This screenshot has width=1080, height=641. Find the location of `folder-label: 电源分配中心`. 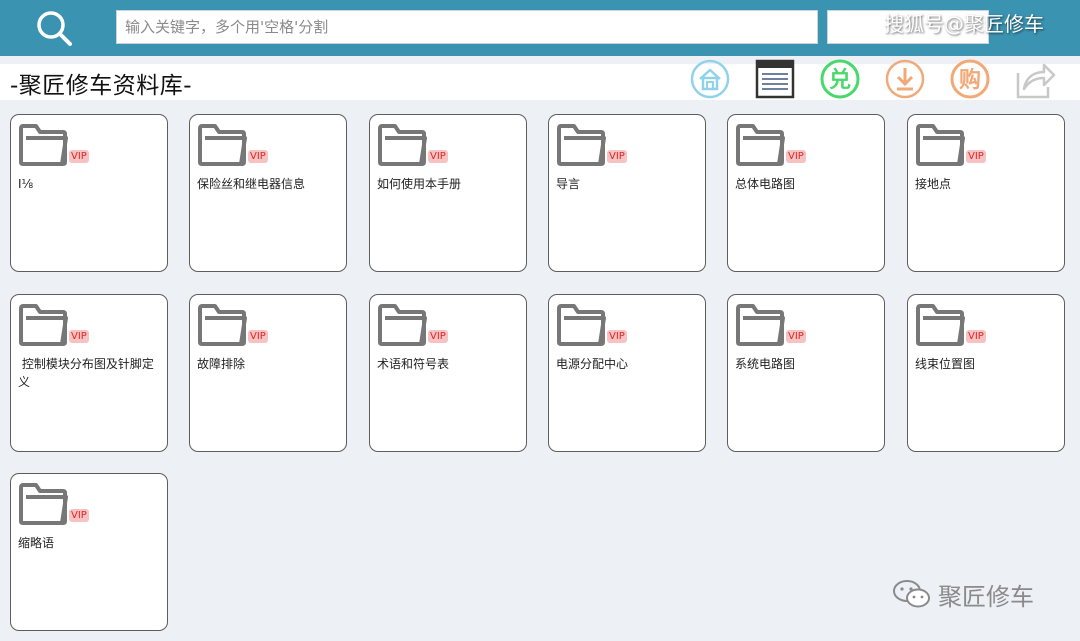

folder-label: 电源分配中心 is located at coordinates (592, 364).